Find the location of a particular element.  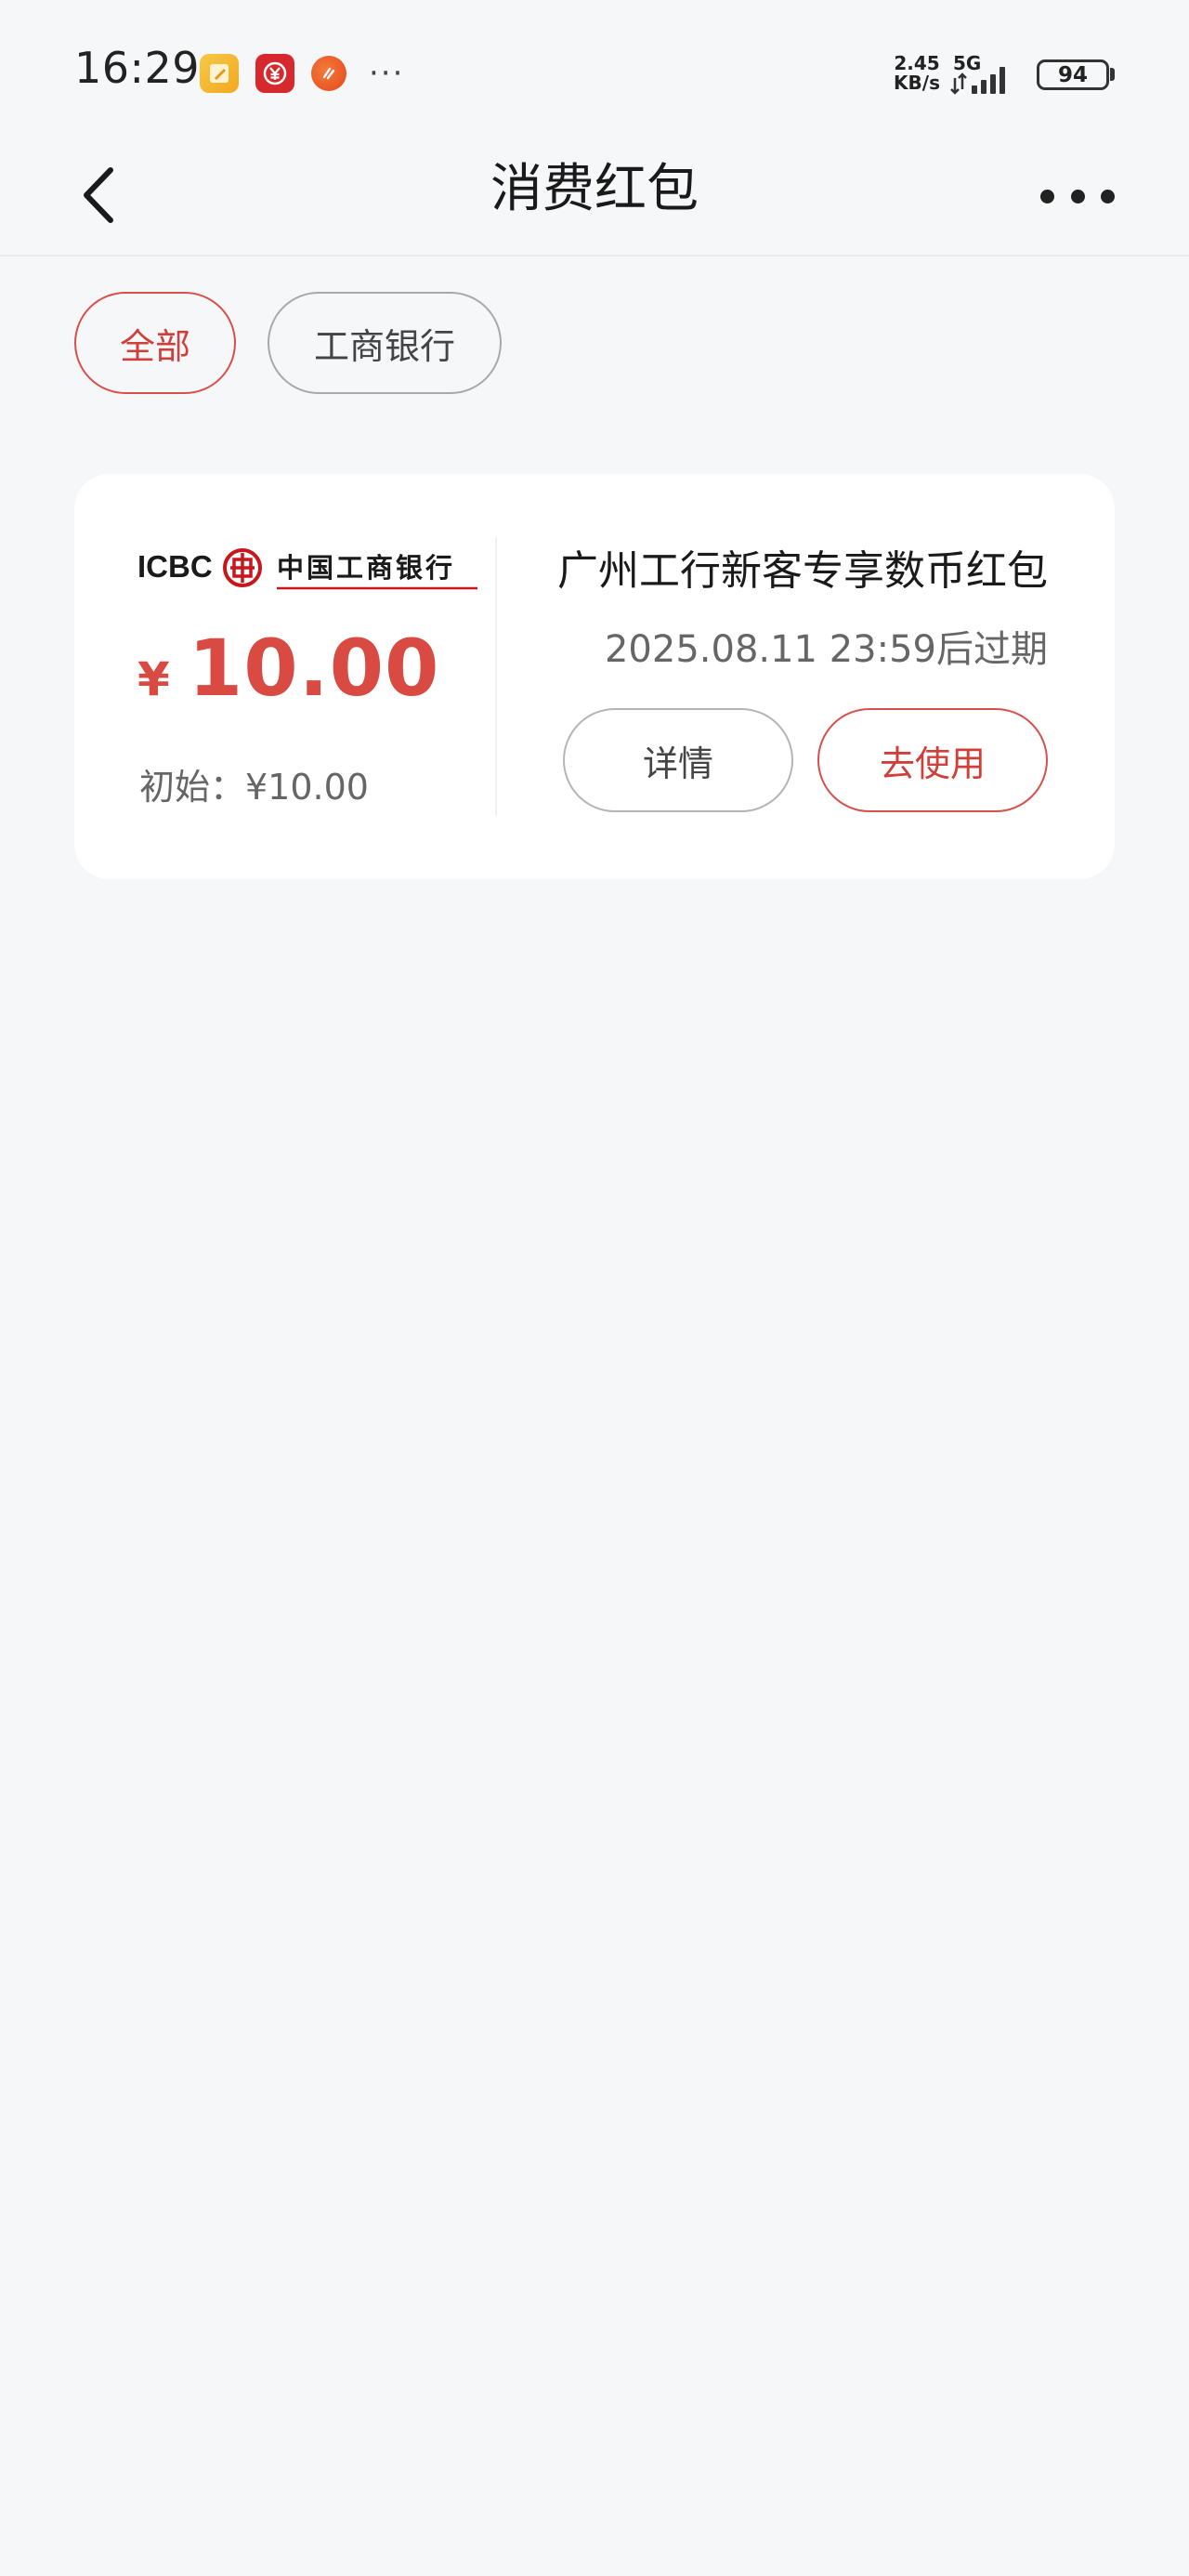

signal-strength-icon is located at coordinates (978, 81).